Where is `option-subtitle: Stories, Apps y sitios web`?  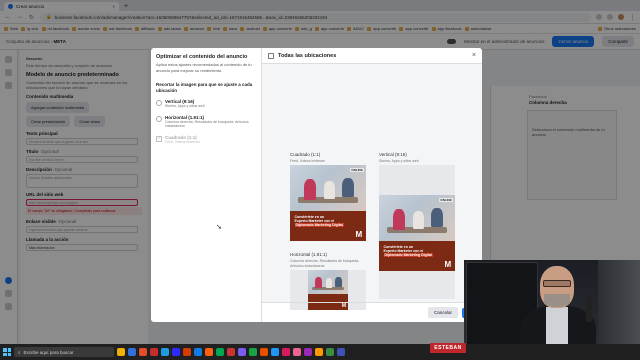
option-subtitle: Stories, Apps y sitios web is located at coordinates (185, 106).